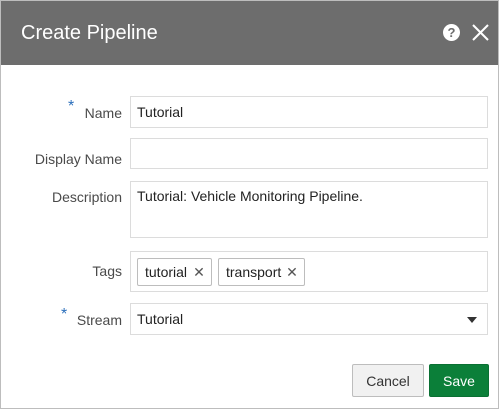 This screenshot has height=409, width=499. Describe the element at coordinates (309, 271) in the screenshot. I see `tags-input: tutorial ✕ transport ✕` at that location.